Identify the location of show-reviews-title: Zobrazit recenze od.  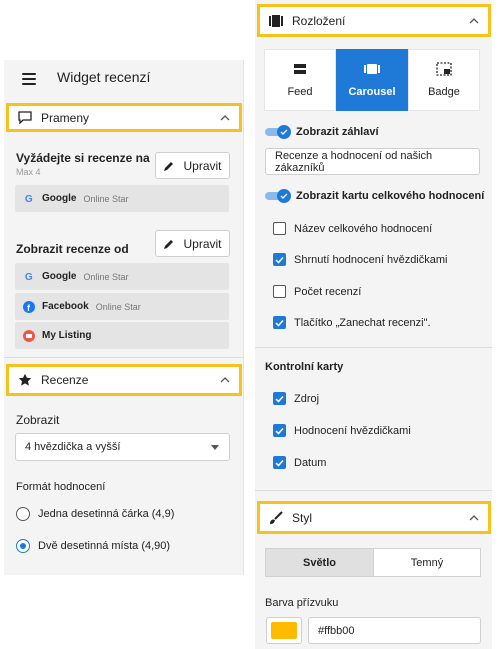
(72, 249).